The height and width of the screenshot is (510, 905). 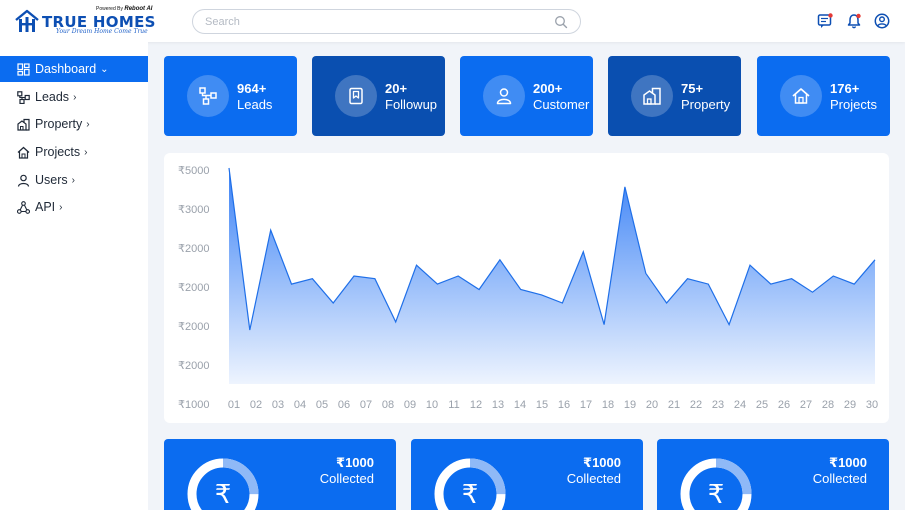 I want to click on x-tick-label: 30, so click(x=872, y=405).